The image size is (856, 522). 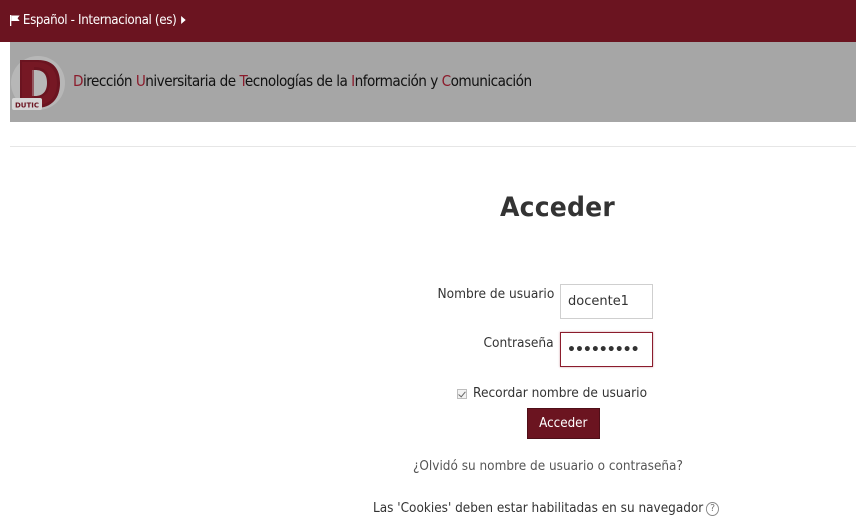 What do you see at coordinates (27, 106) in the screenshot?
I see `logo-text: DUTIC` at bounding box center [27, 106].